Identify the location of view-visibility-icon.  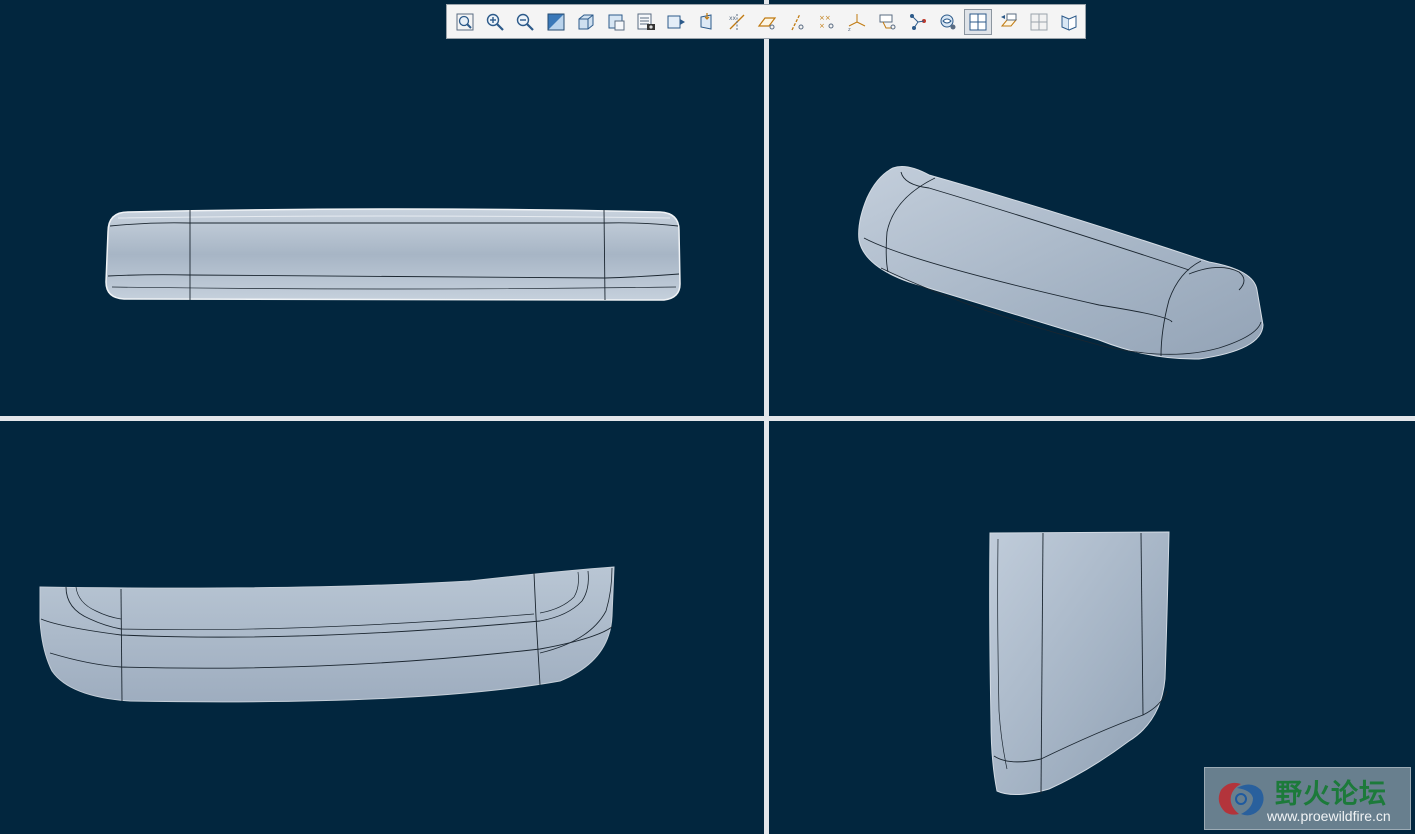
(948, 21).